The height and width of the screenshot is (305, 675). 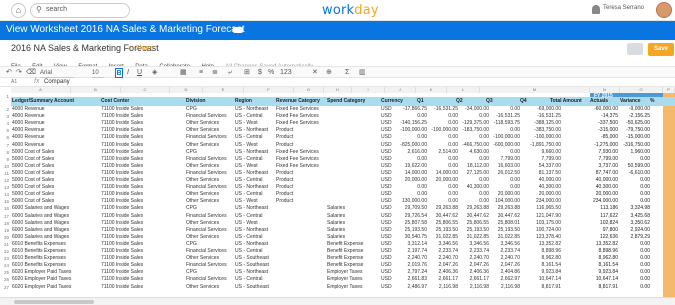 What do you see at coordinates (57, 73) in the screenshot?
I see `font-select: Arial` at bounding box center [57, 73].